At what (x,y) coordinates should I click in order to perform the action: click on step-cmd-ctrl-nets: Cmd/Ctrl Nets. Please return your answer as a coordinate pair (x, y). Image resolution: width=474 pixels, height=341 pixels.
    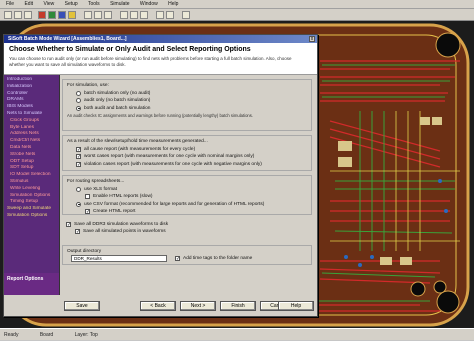
    Looking at the image, I should click on (31, 141).